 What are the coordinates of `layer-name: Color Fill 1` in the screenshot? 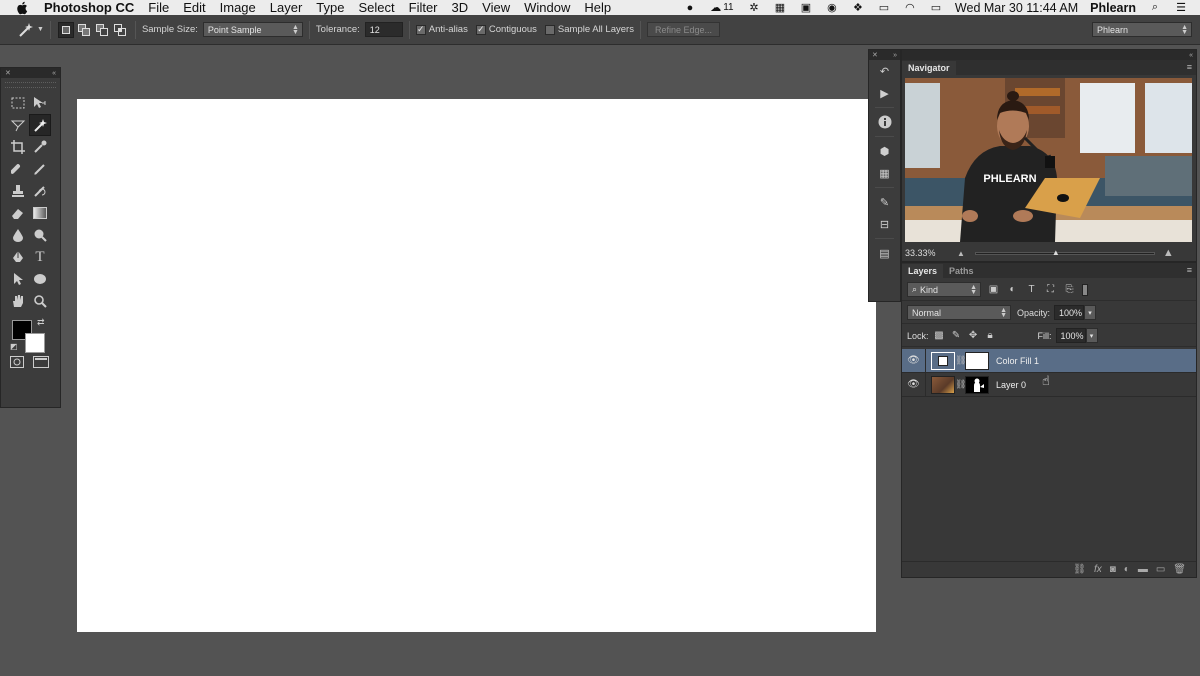 It's located at (1017, 361).